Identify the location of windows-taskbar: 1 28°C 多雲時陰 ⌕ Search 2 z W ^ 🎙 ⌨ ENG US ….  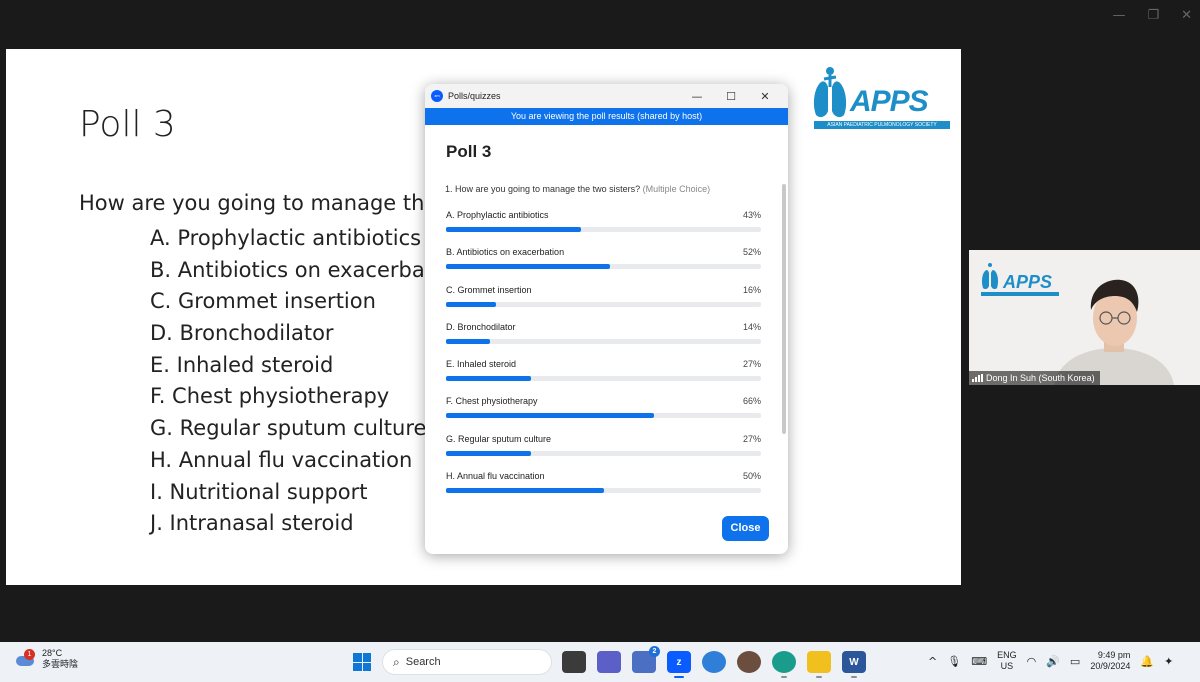
(600, 662).